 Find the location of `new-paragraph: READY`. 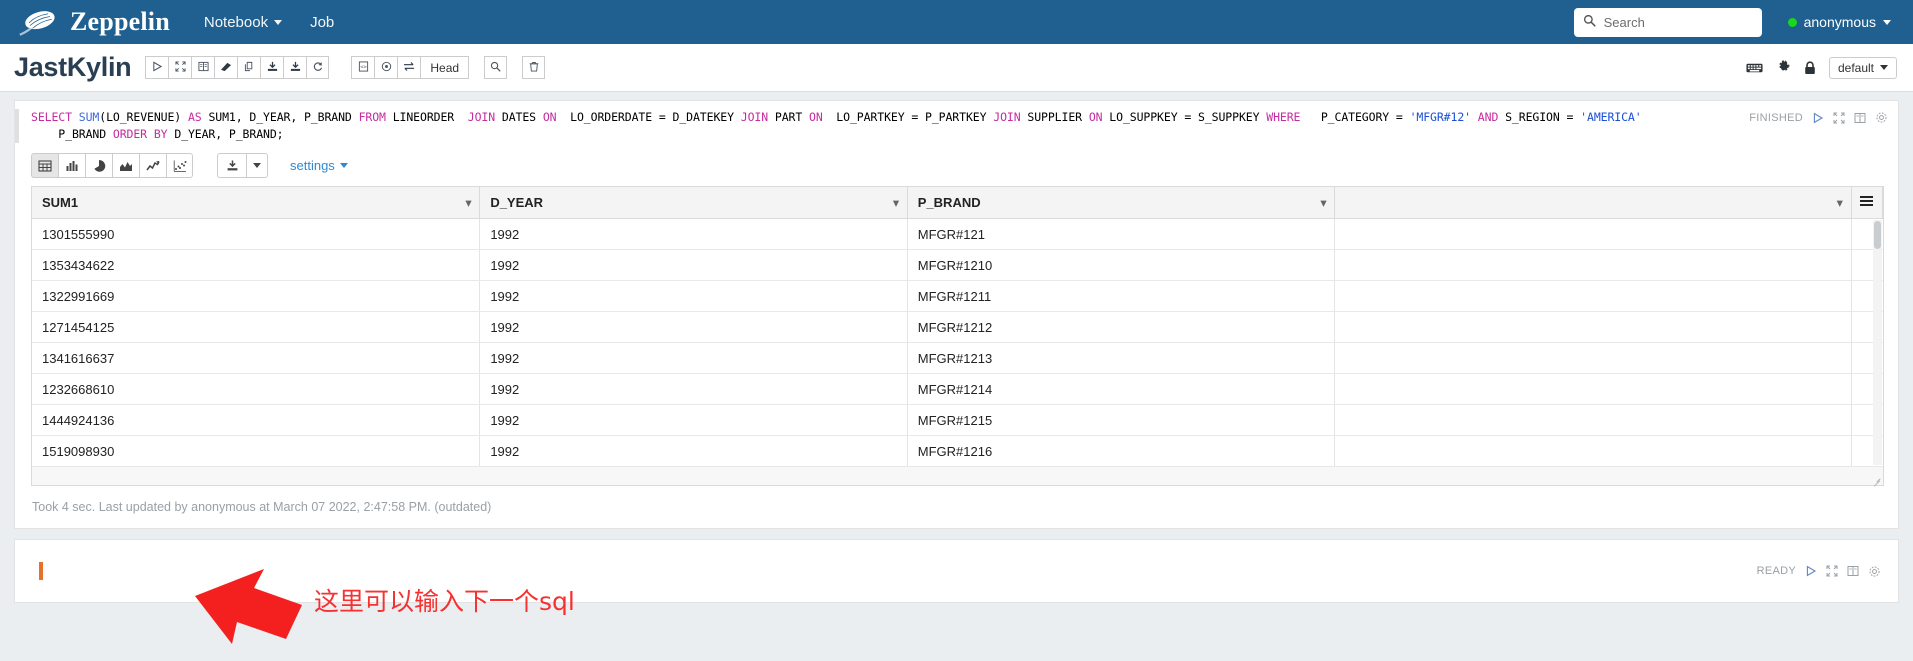

new-paragraph: READY is located at coordinates (956, 571).